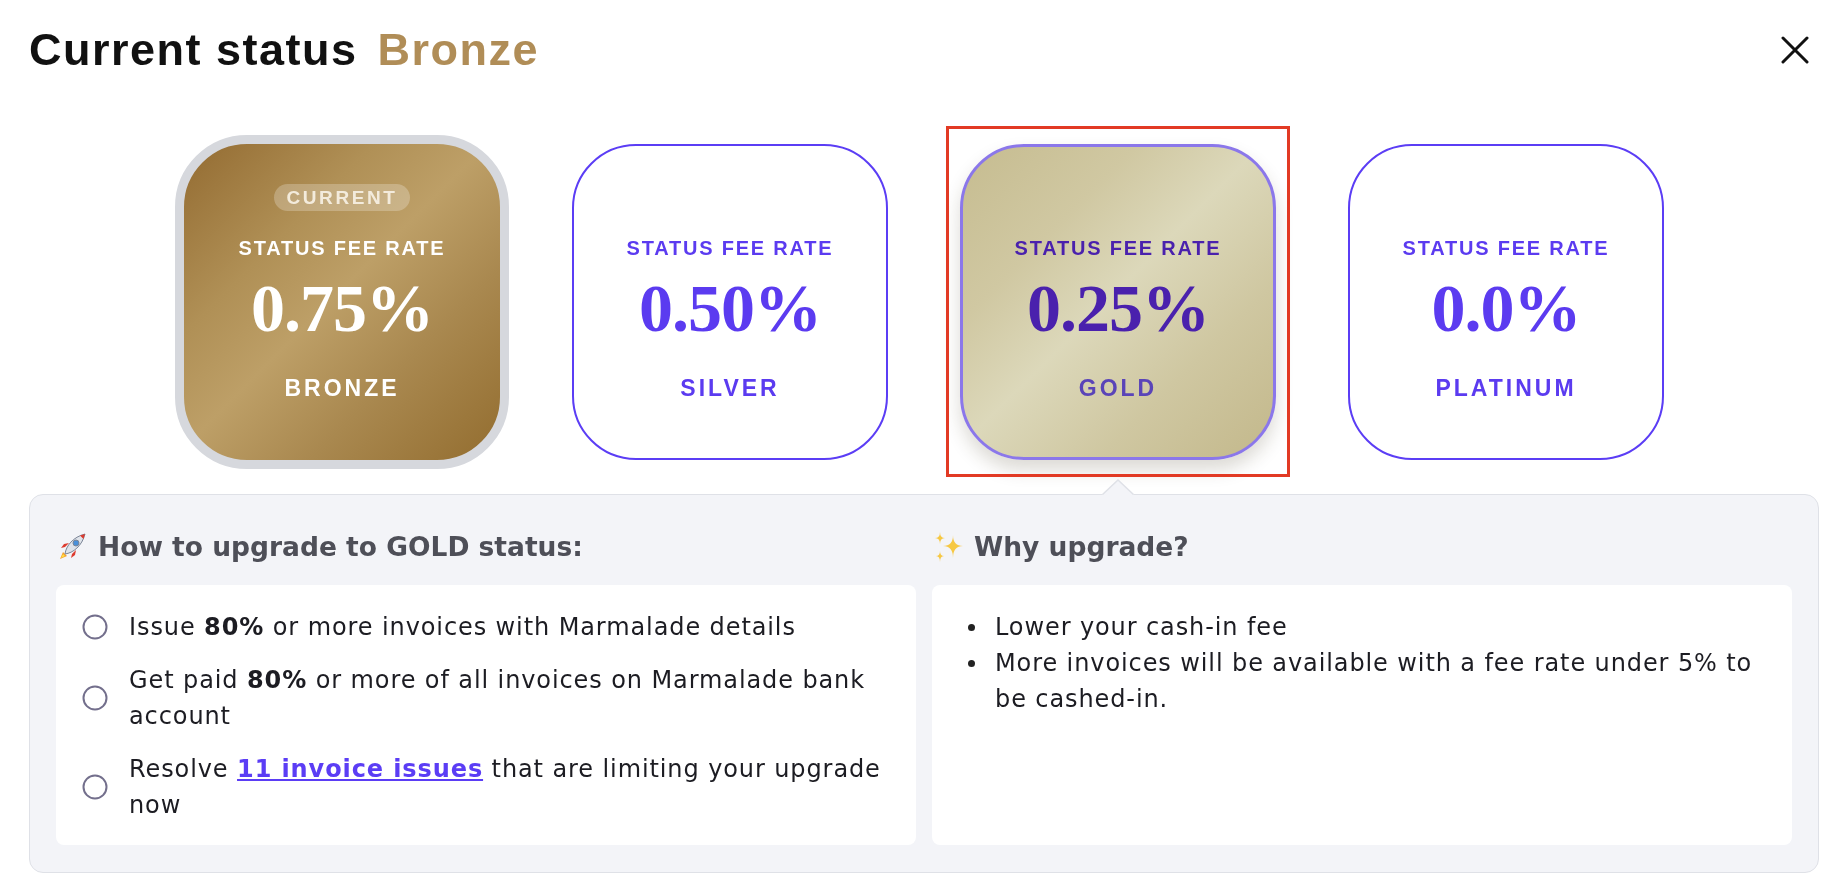  What do you see at coordinates (193, 50) in the screenshot?
I see `dialog-title: Current status` at bounding box center [193, 50].